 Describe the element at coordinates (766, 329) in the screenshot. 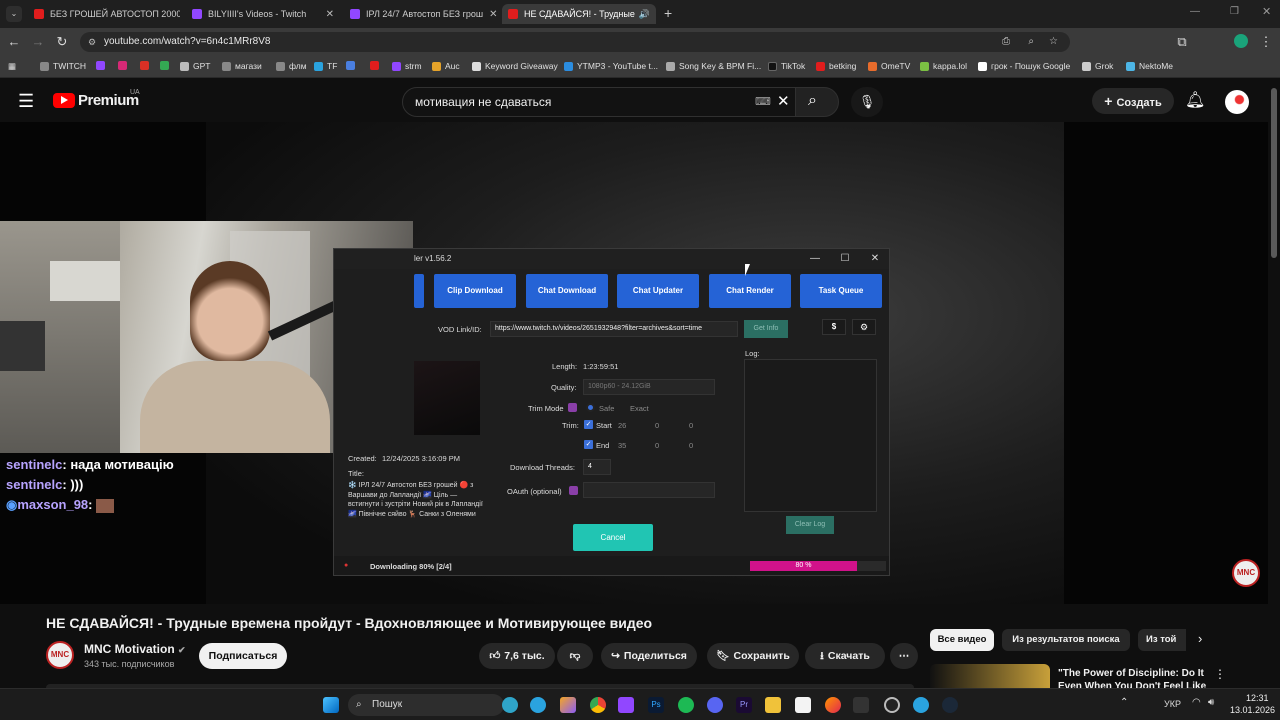

I see `get-info-button: Get Info` at that location.